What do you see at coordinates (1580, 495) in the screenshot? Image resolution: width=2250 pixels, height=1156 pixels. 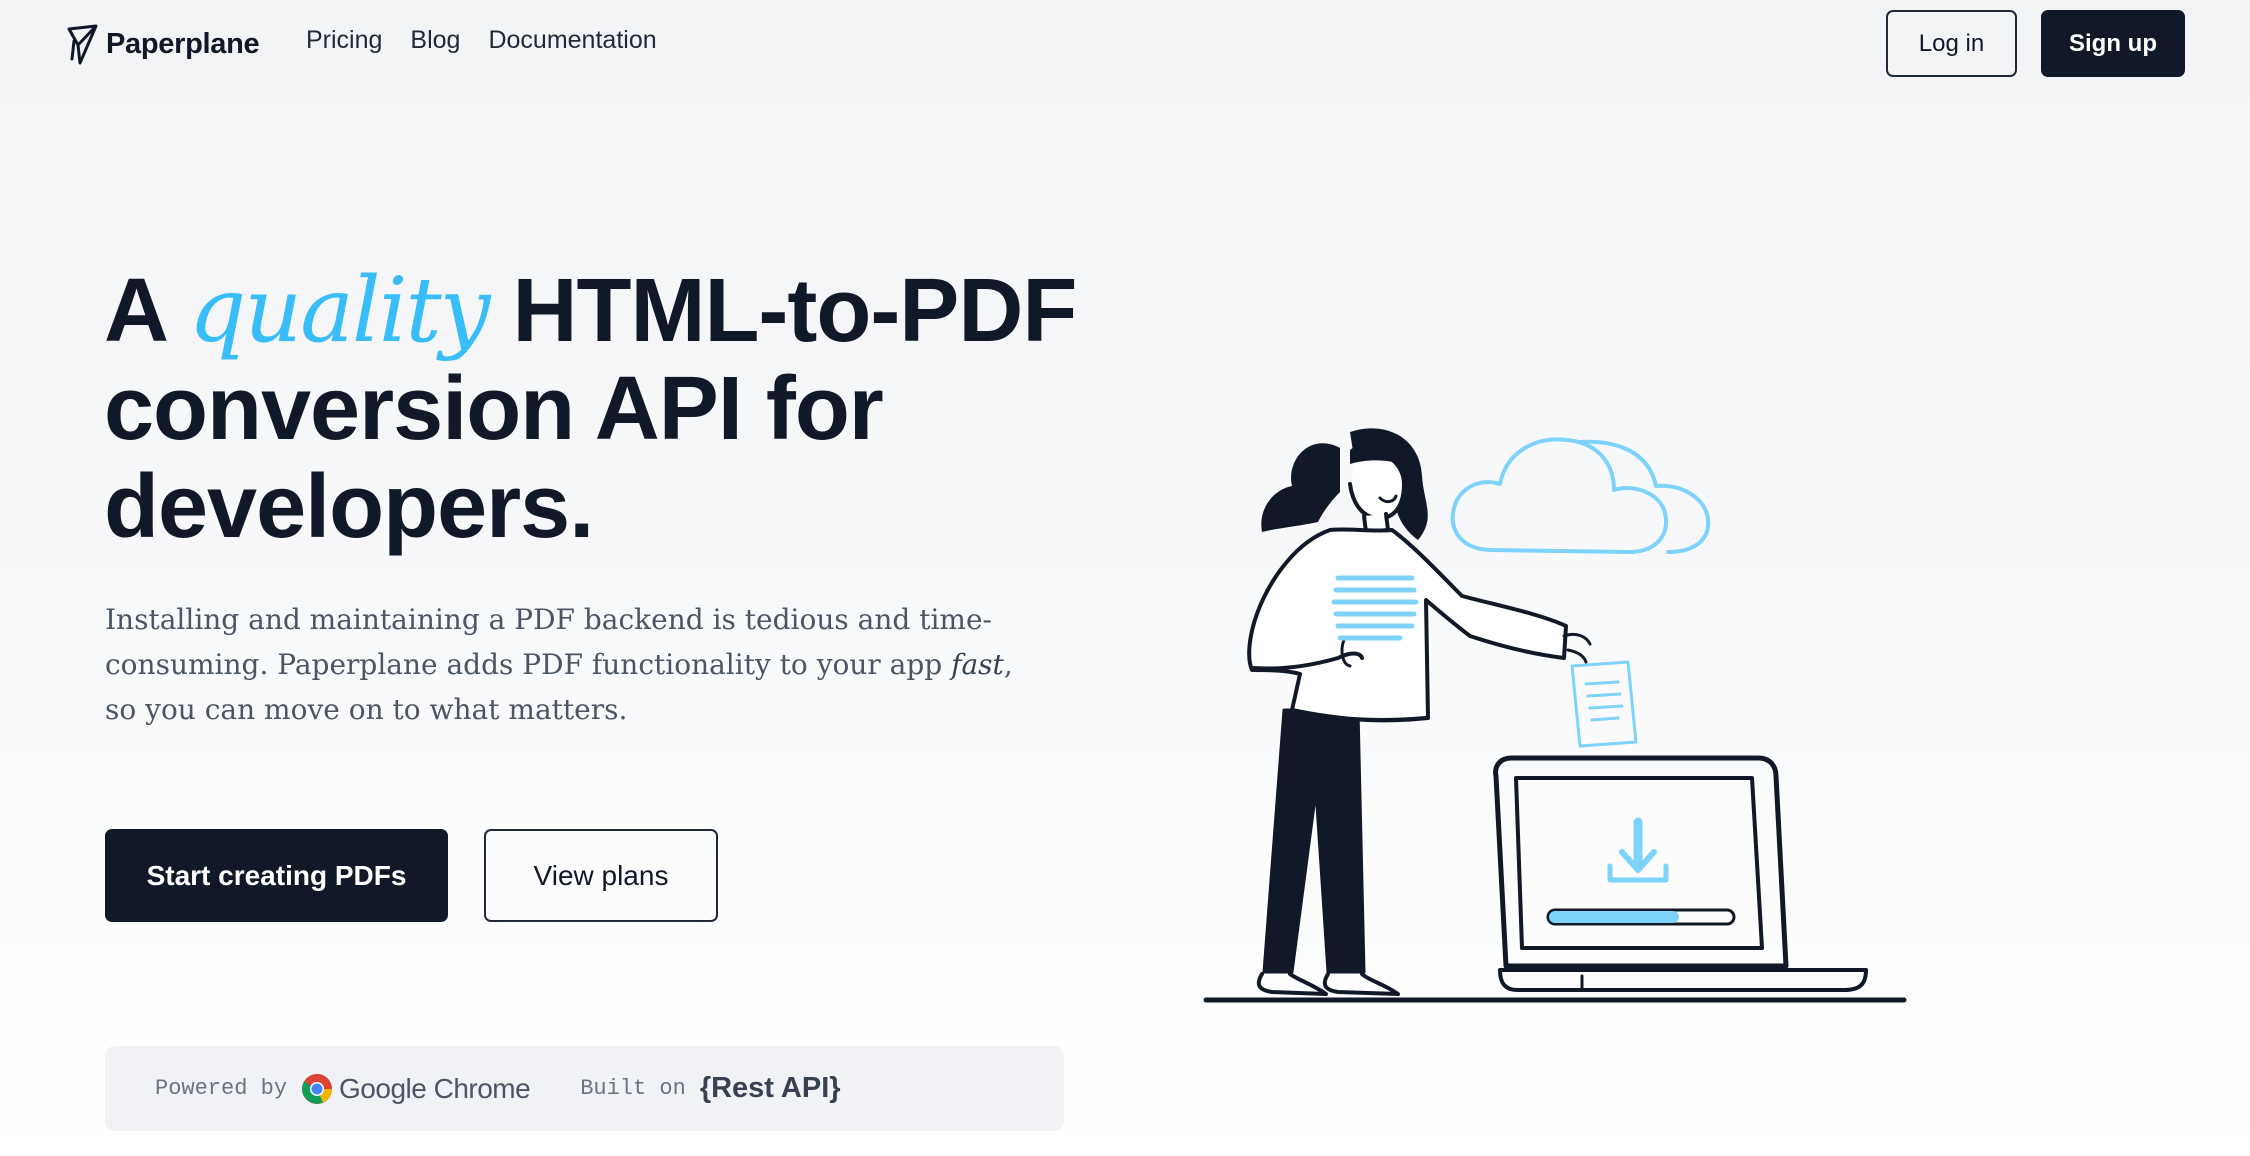 I see `cloud-icon` at bounding box center [1580, 495].